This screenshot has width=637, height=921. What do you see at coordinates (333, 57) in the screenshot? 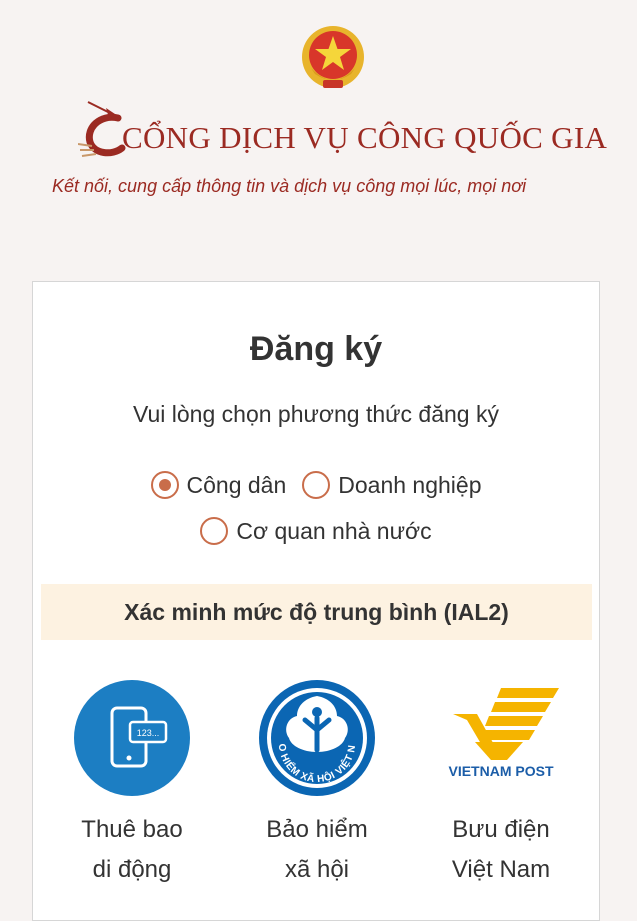
I see `national-emblem-icon` at bounding box center [333, 57].